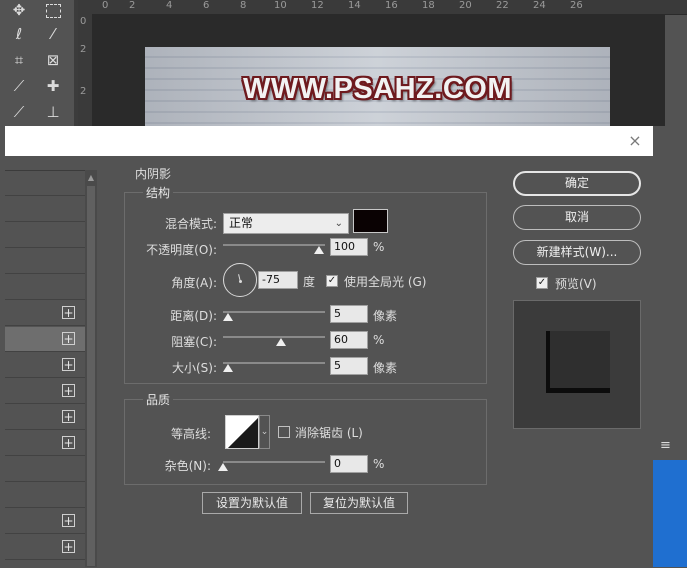 The image size is (687, 568). I want to click on crop-icon: ⌗, so click(19, 60).